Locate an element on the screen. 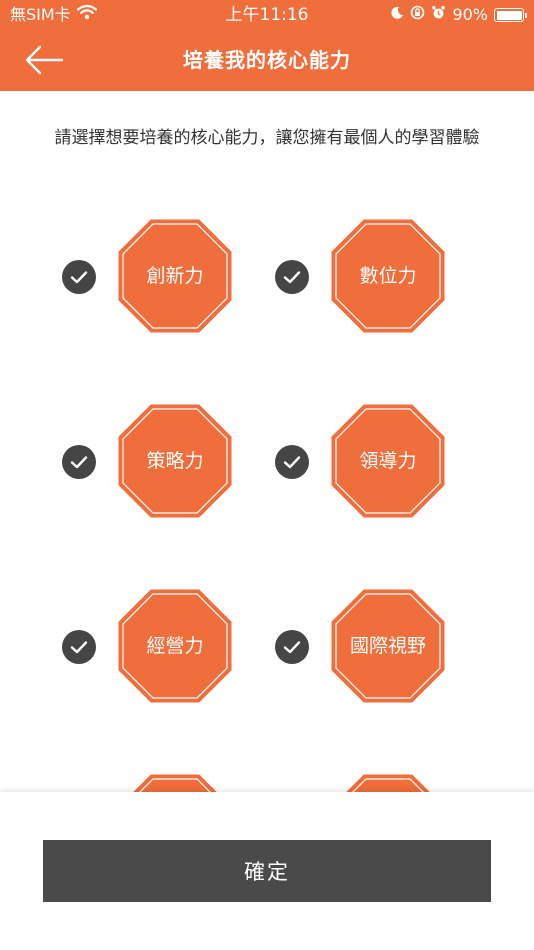 The image size is (534, 950). capability-label: 領導力 is located at coordinates (388, 461).